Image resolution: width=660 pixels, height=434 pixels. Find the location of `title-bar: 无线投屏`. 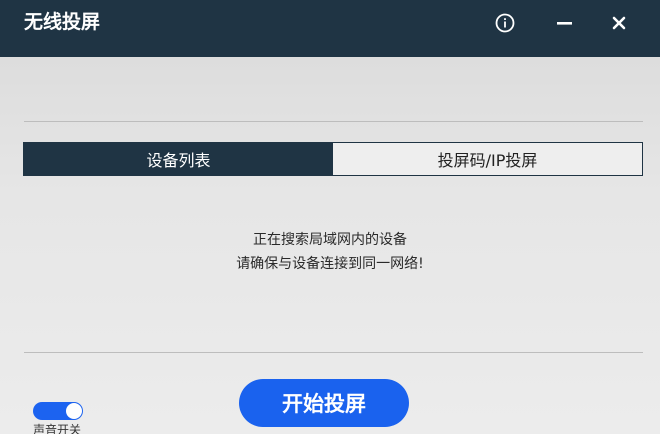

title-bar: 无线投屏 is located at coordinates (330, 28).